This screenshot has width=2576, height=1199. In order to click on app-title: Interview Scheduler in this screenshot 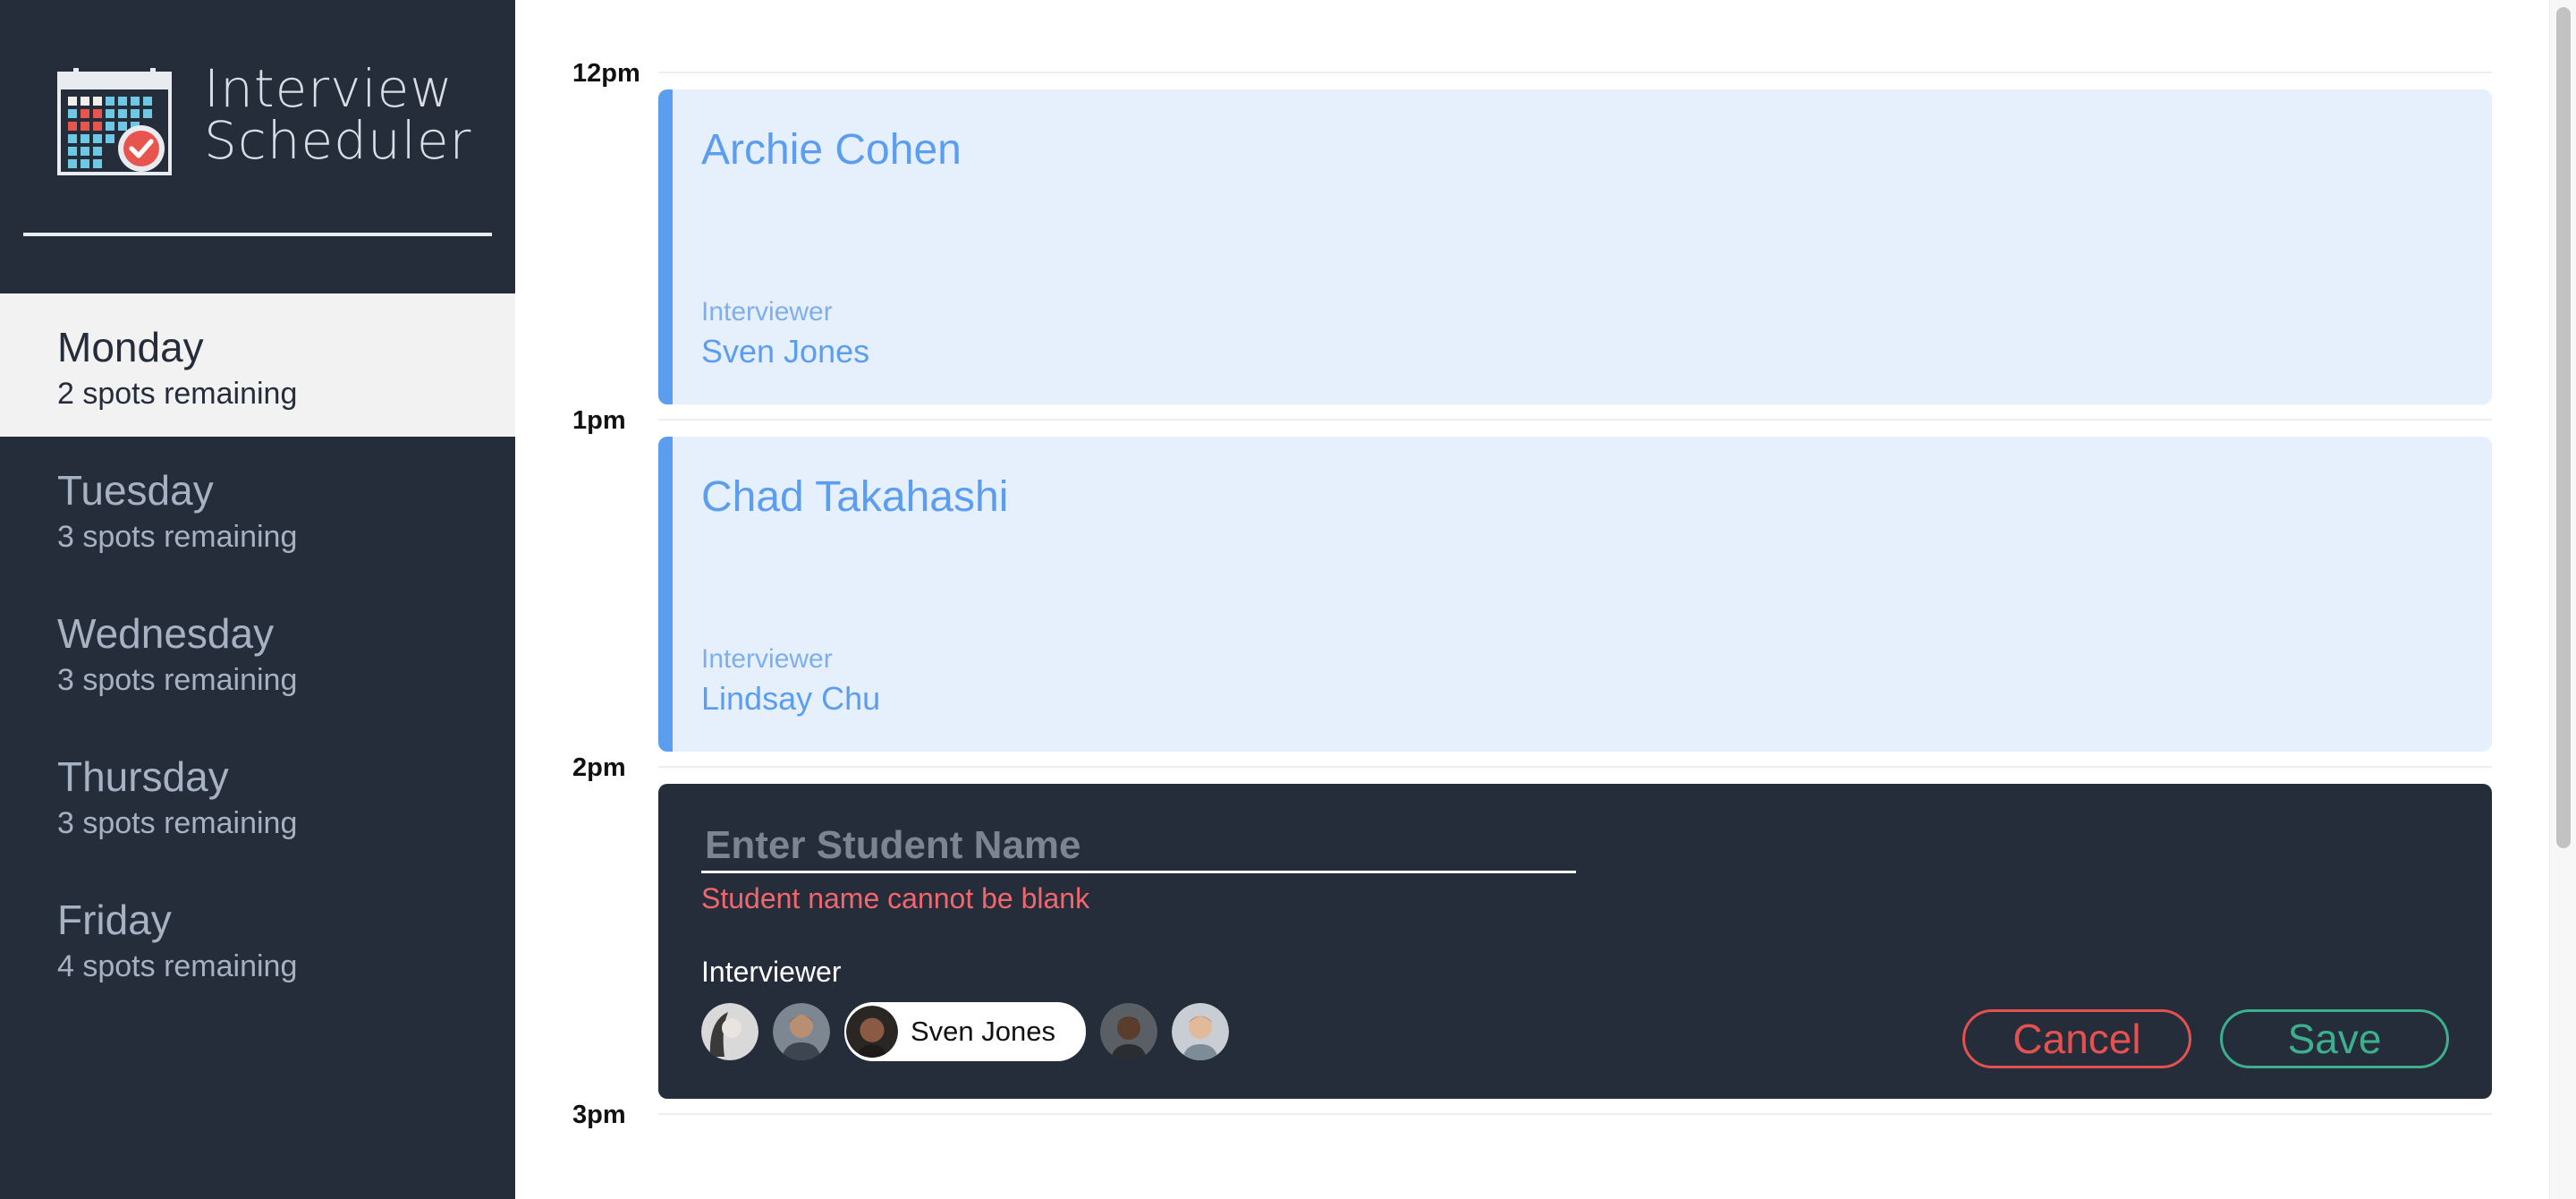, I will do `click(337, 114)`.